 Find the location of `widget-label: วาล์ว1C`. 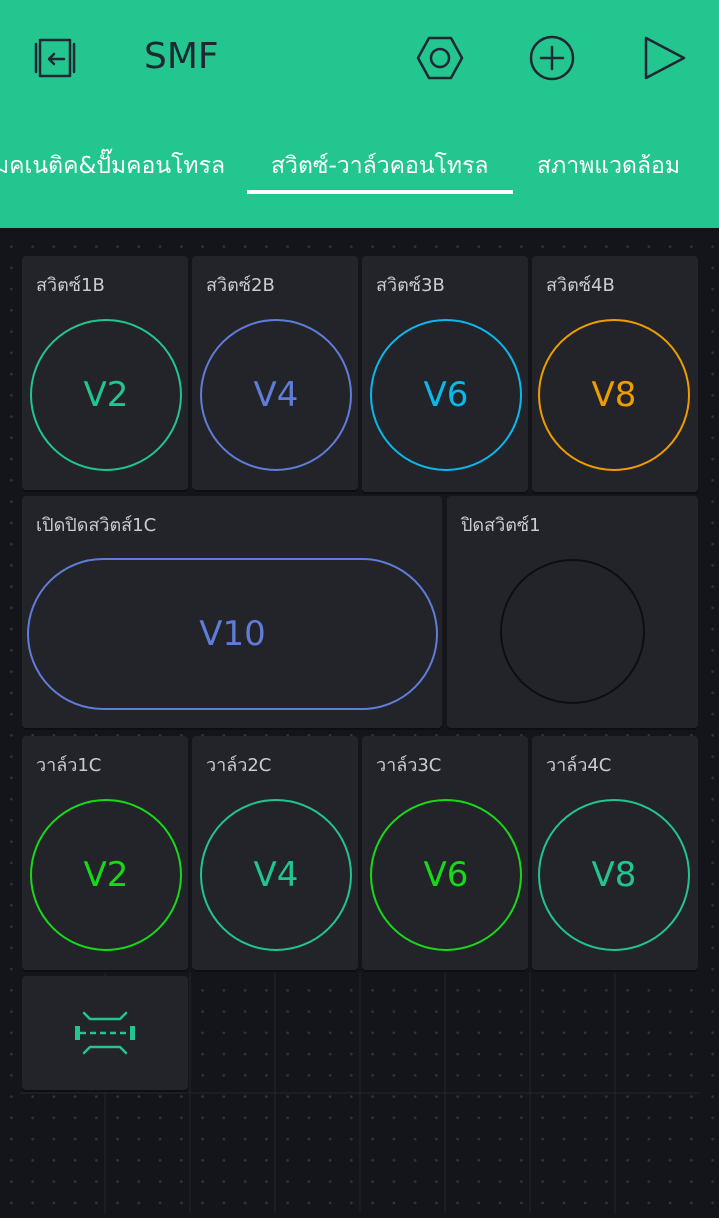

widget-label: วาล์ว1C is located at coordinates (69, 765).